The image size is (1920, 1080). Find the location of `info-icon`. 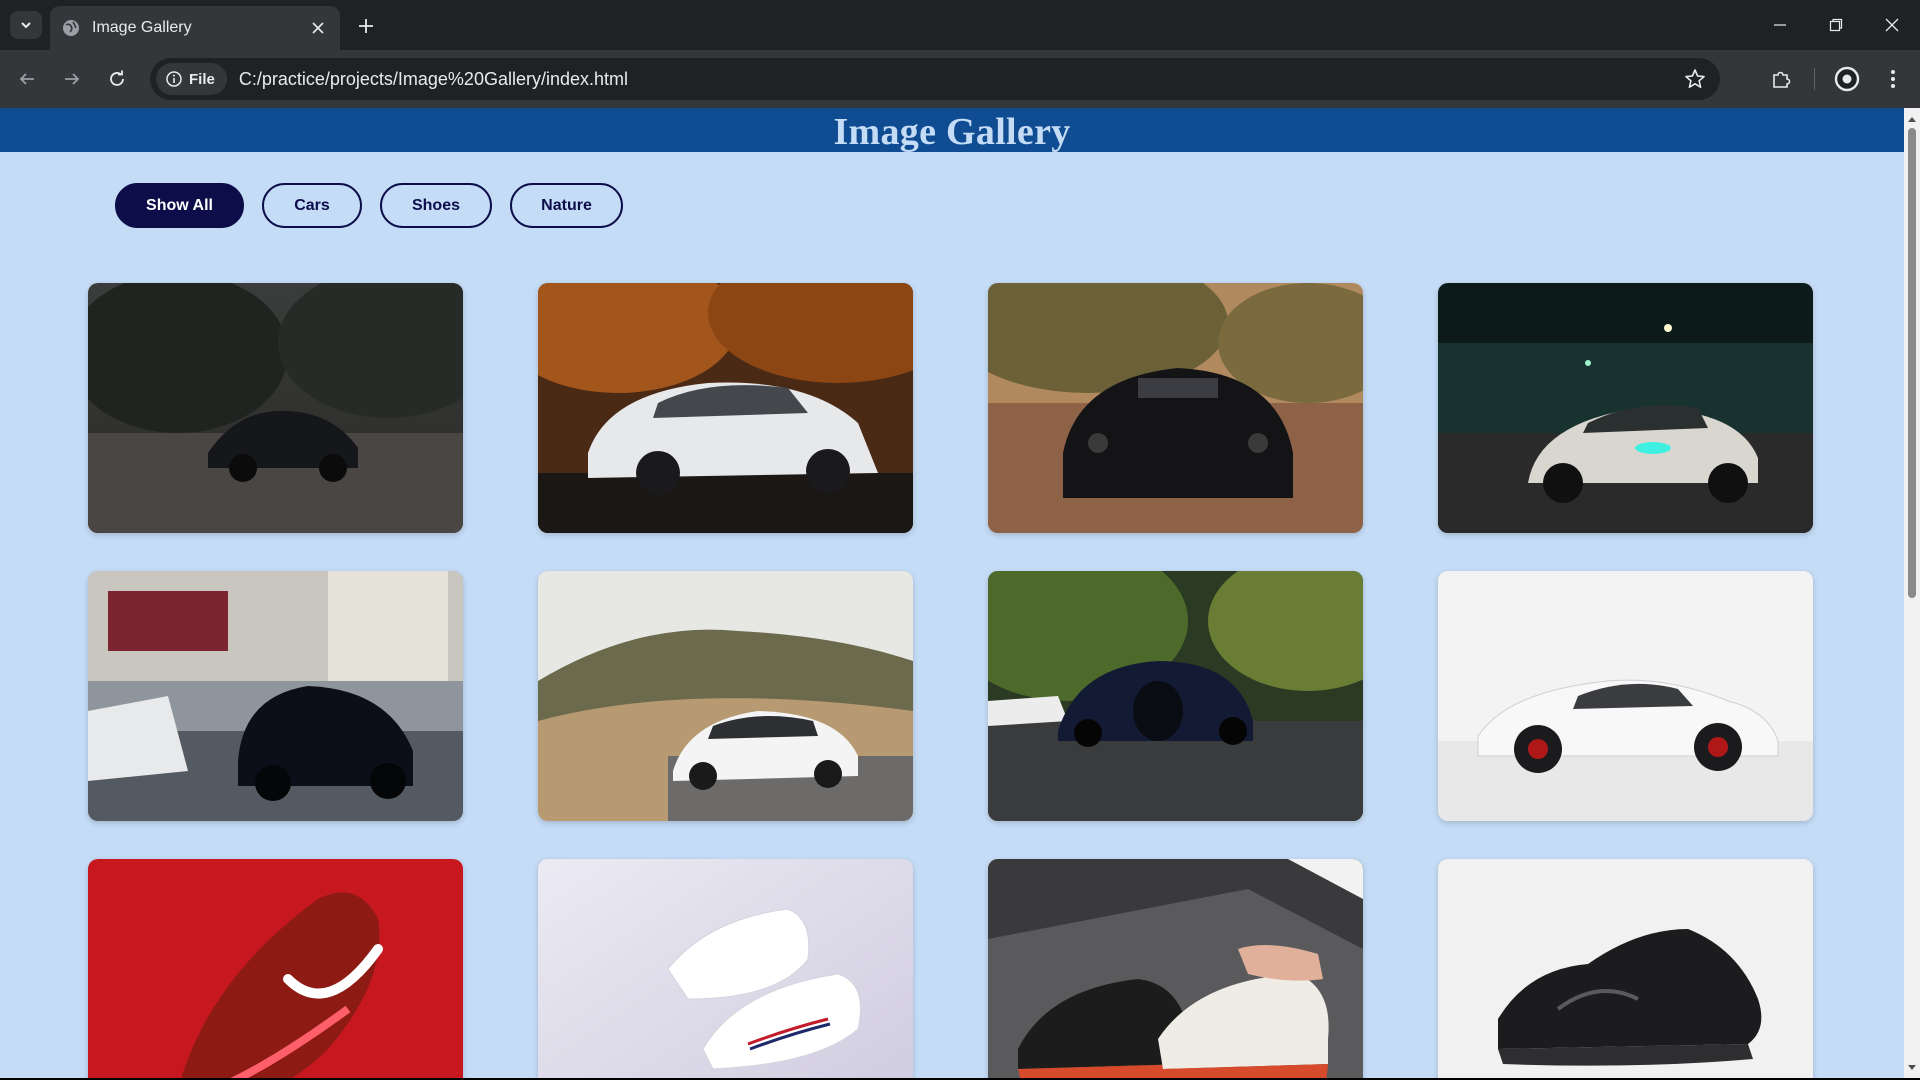

info-icon is located at coordinates (174, 79).